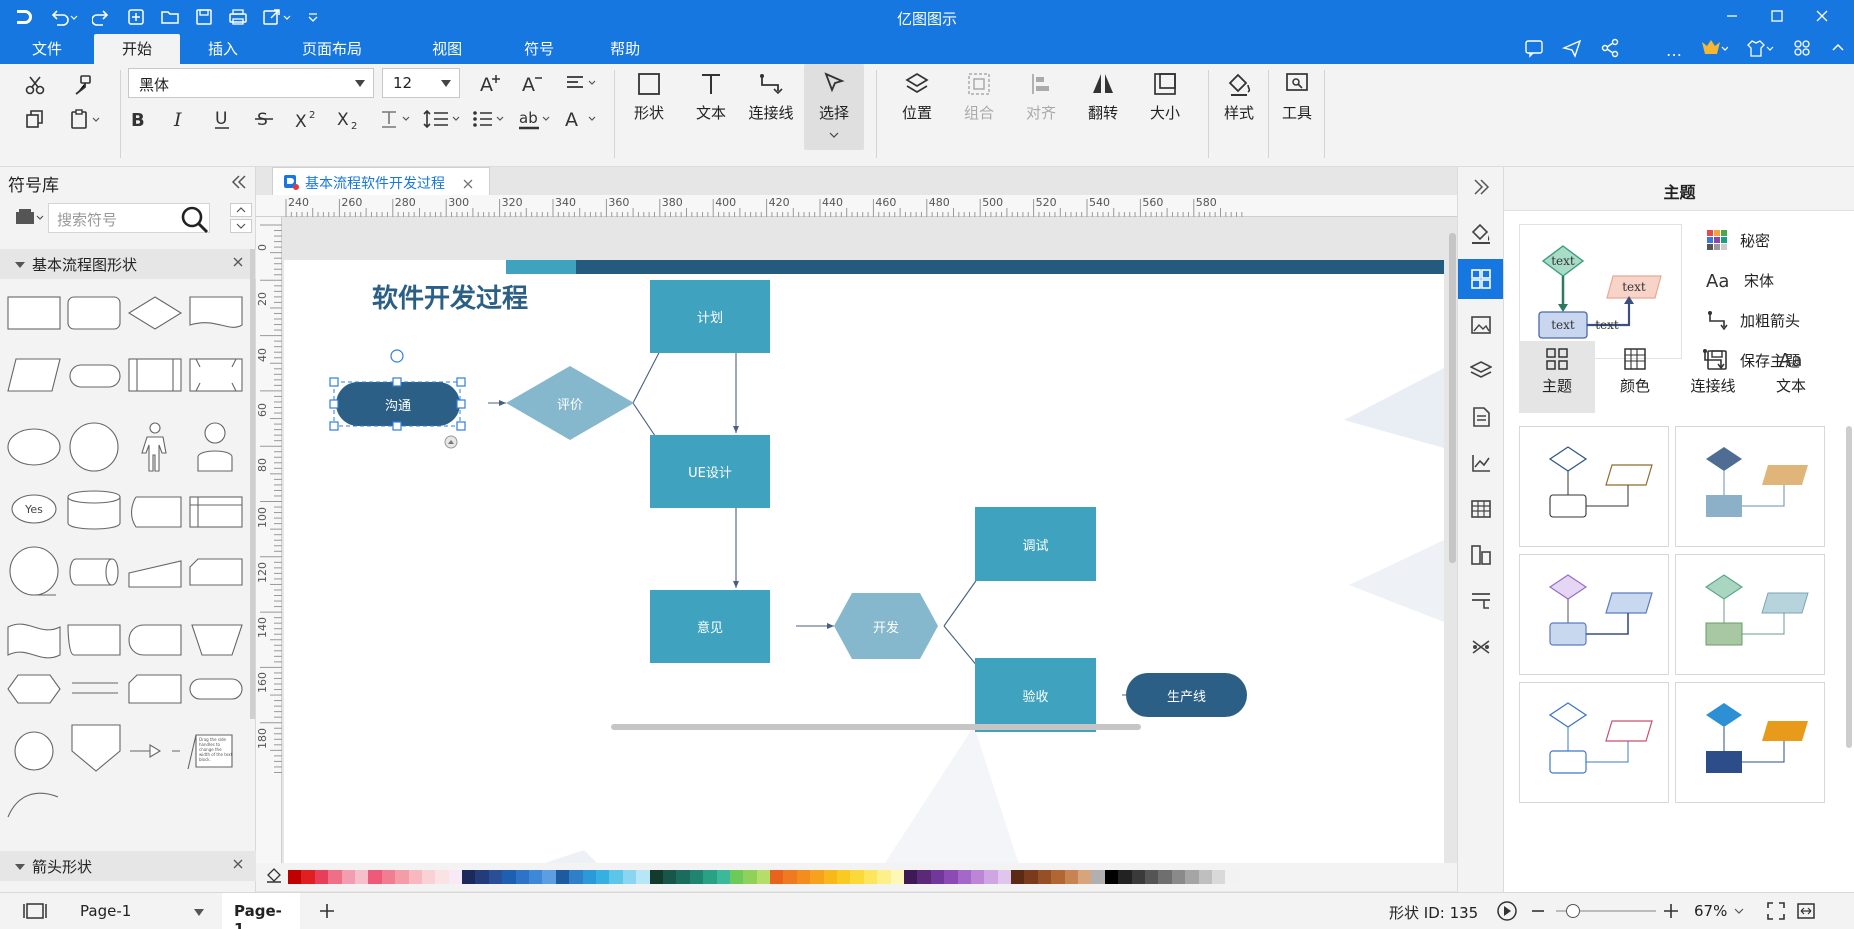  I want to click on shape-actor, so click(154, 447).